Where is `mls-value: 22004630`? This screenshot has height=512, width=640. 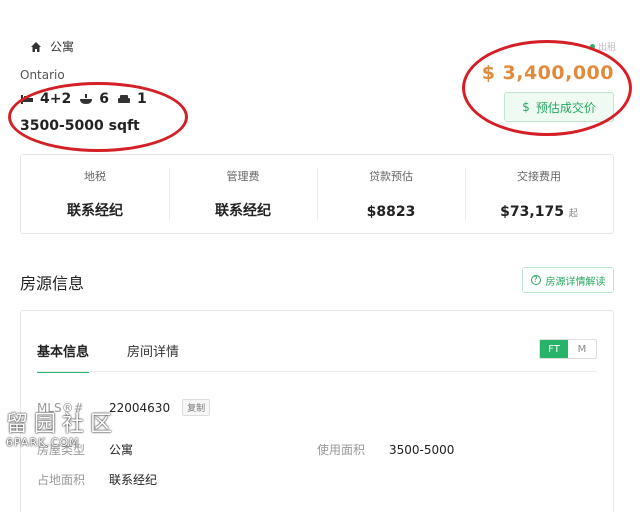 mls-value: 22004630 is located at coordinates (140, 407).